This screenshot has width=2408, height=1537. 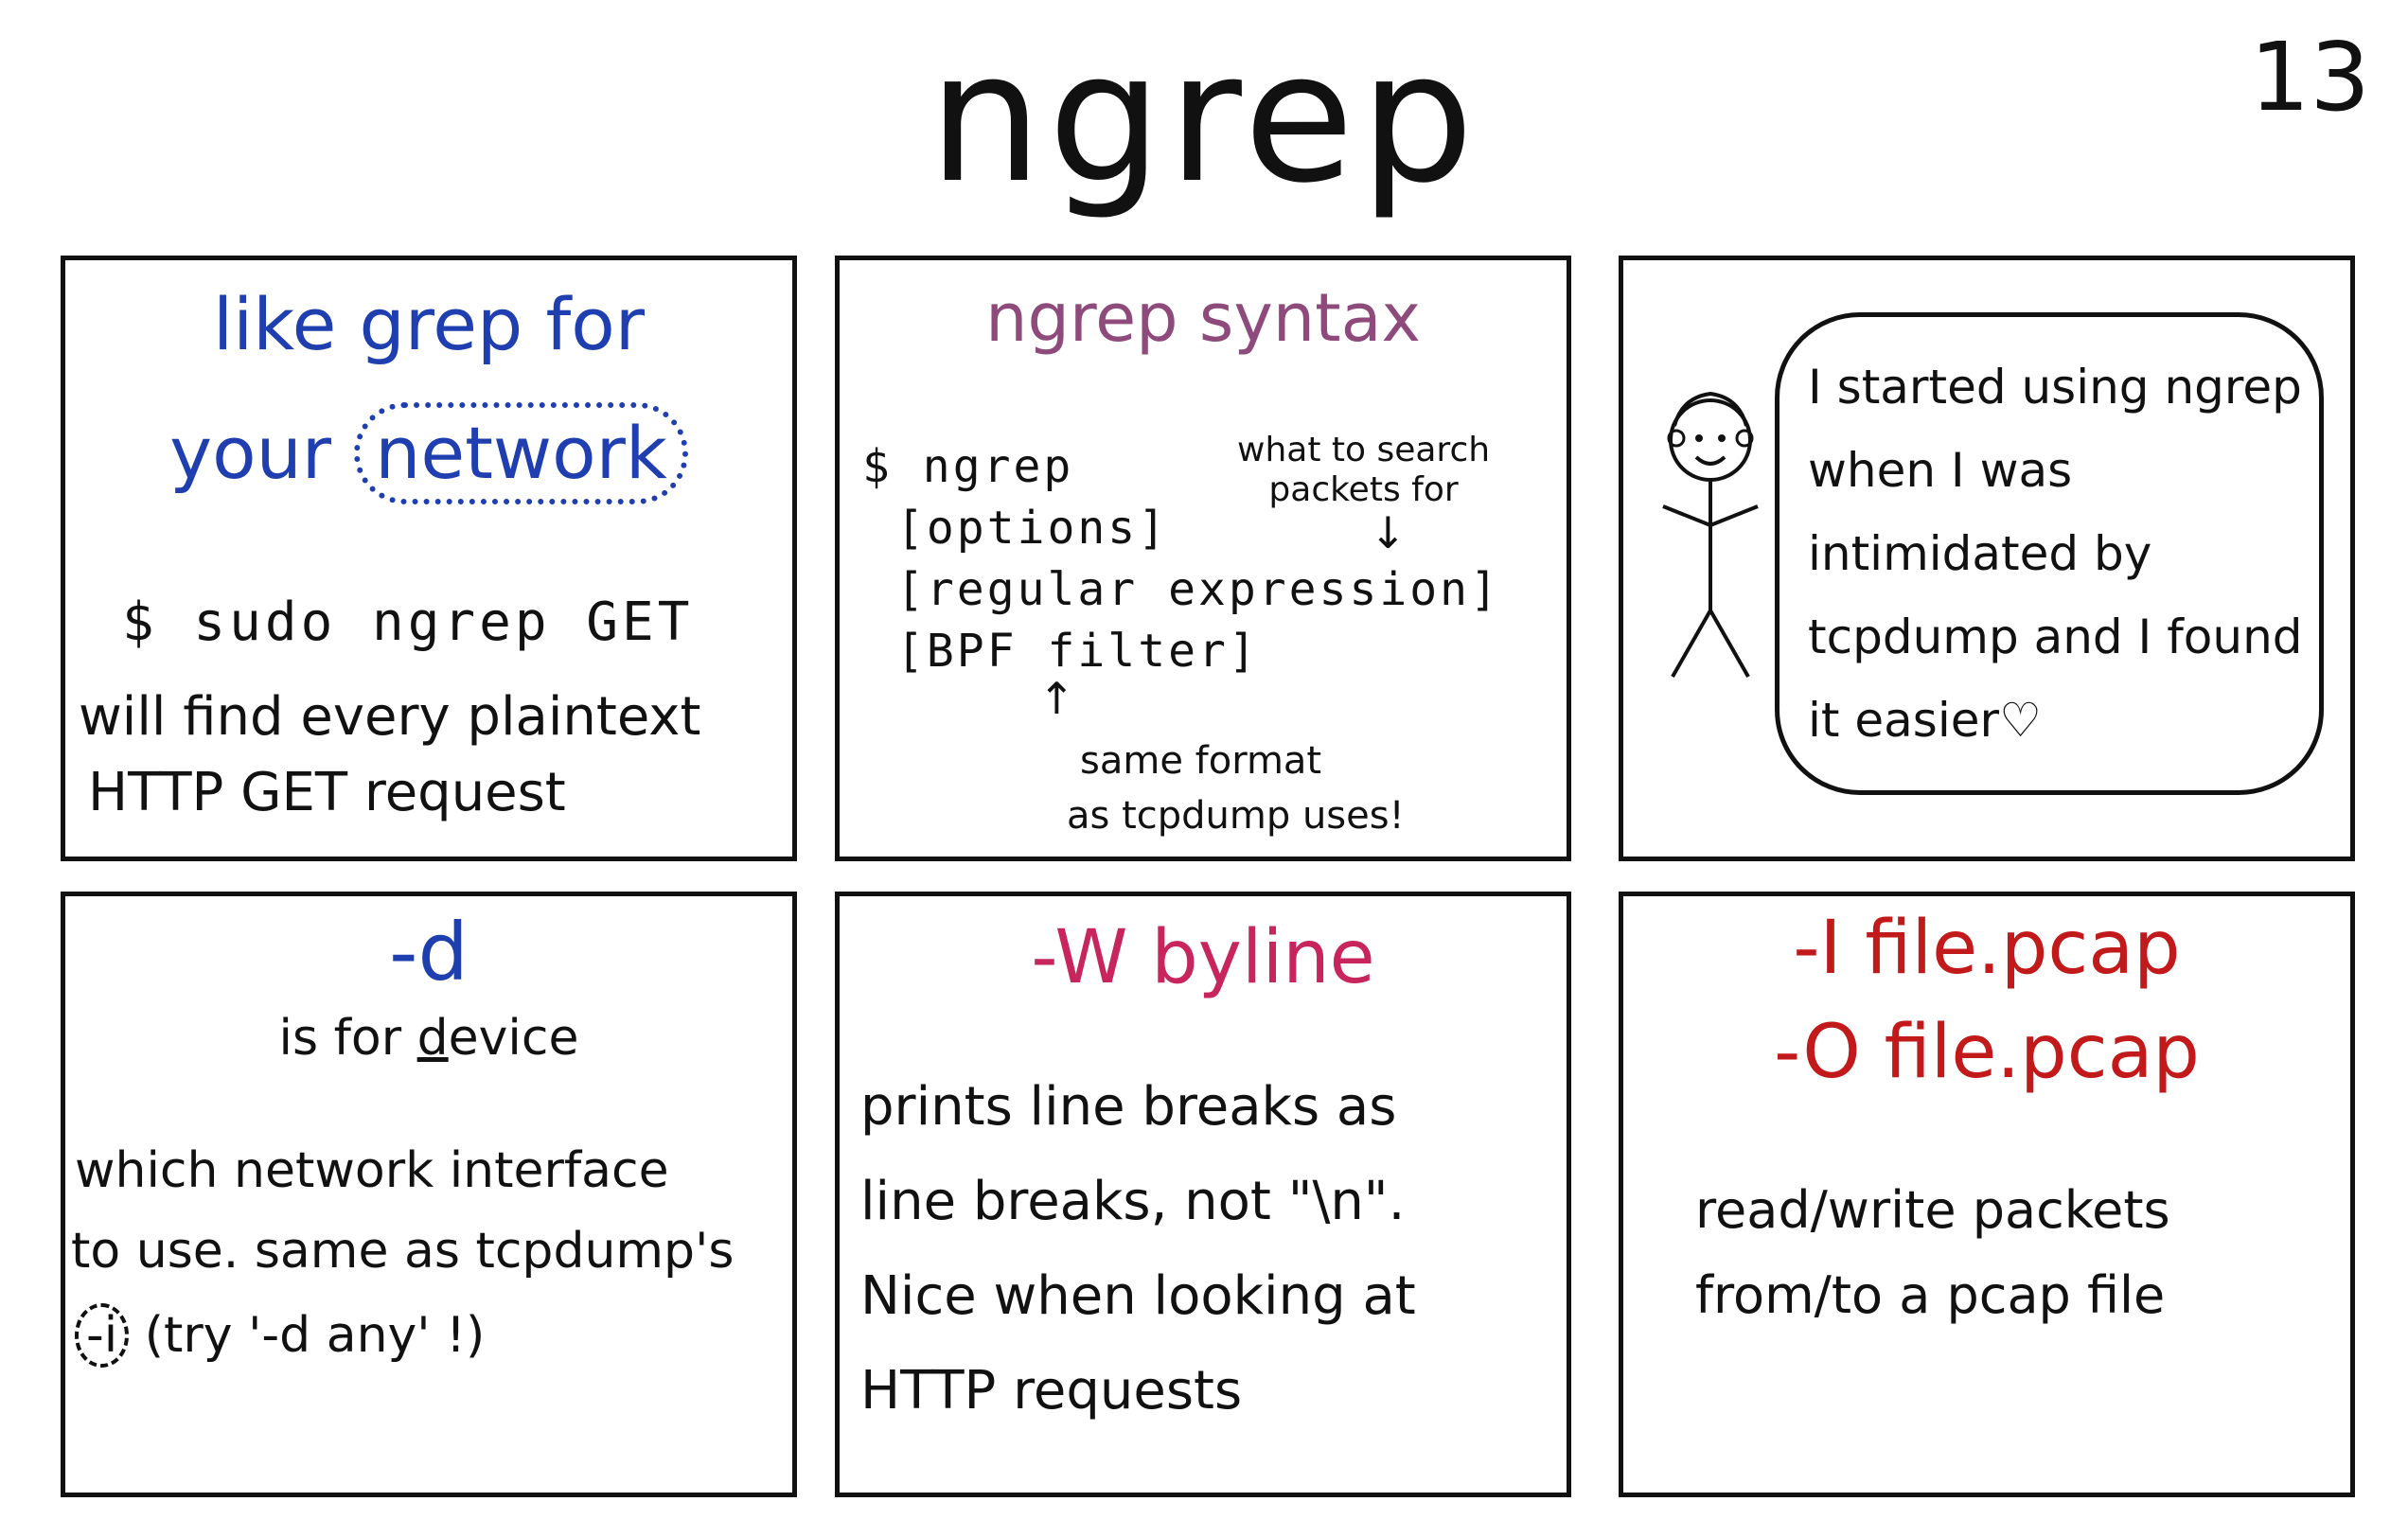 What do you see at coordinates (1987, 1052) in the screenshot?
I see `panel6-heading-line2: -O file.pcap` at bounding box center [1987, 1052].